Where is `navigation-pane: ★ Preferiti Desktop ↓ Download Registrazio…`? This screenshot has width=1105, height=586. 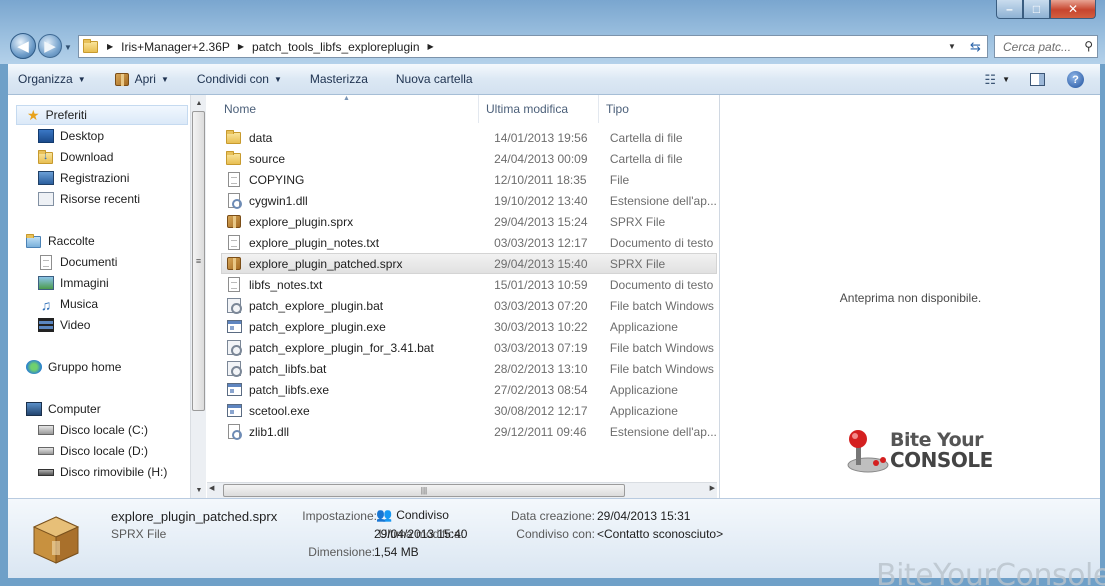
navigation-pane: ★ Preferiti Desktop ↓ Download Registrazio… is located at coordinates (99, 296).